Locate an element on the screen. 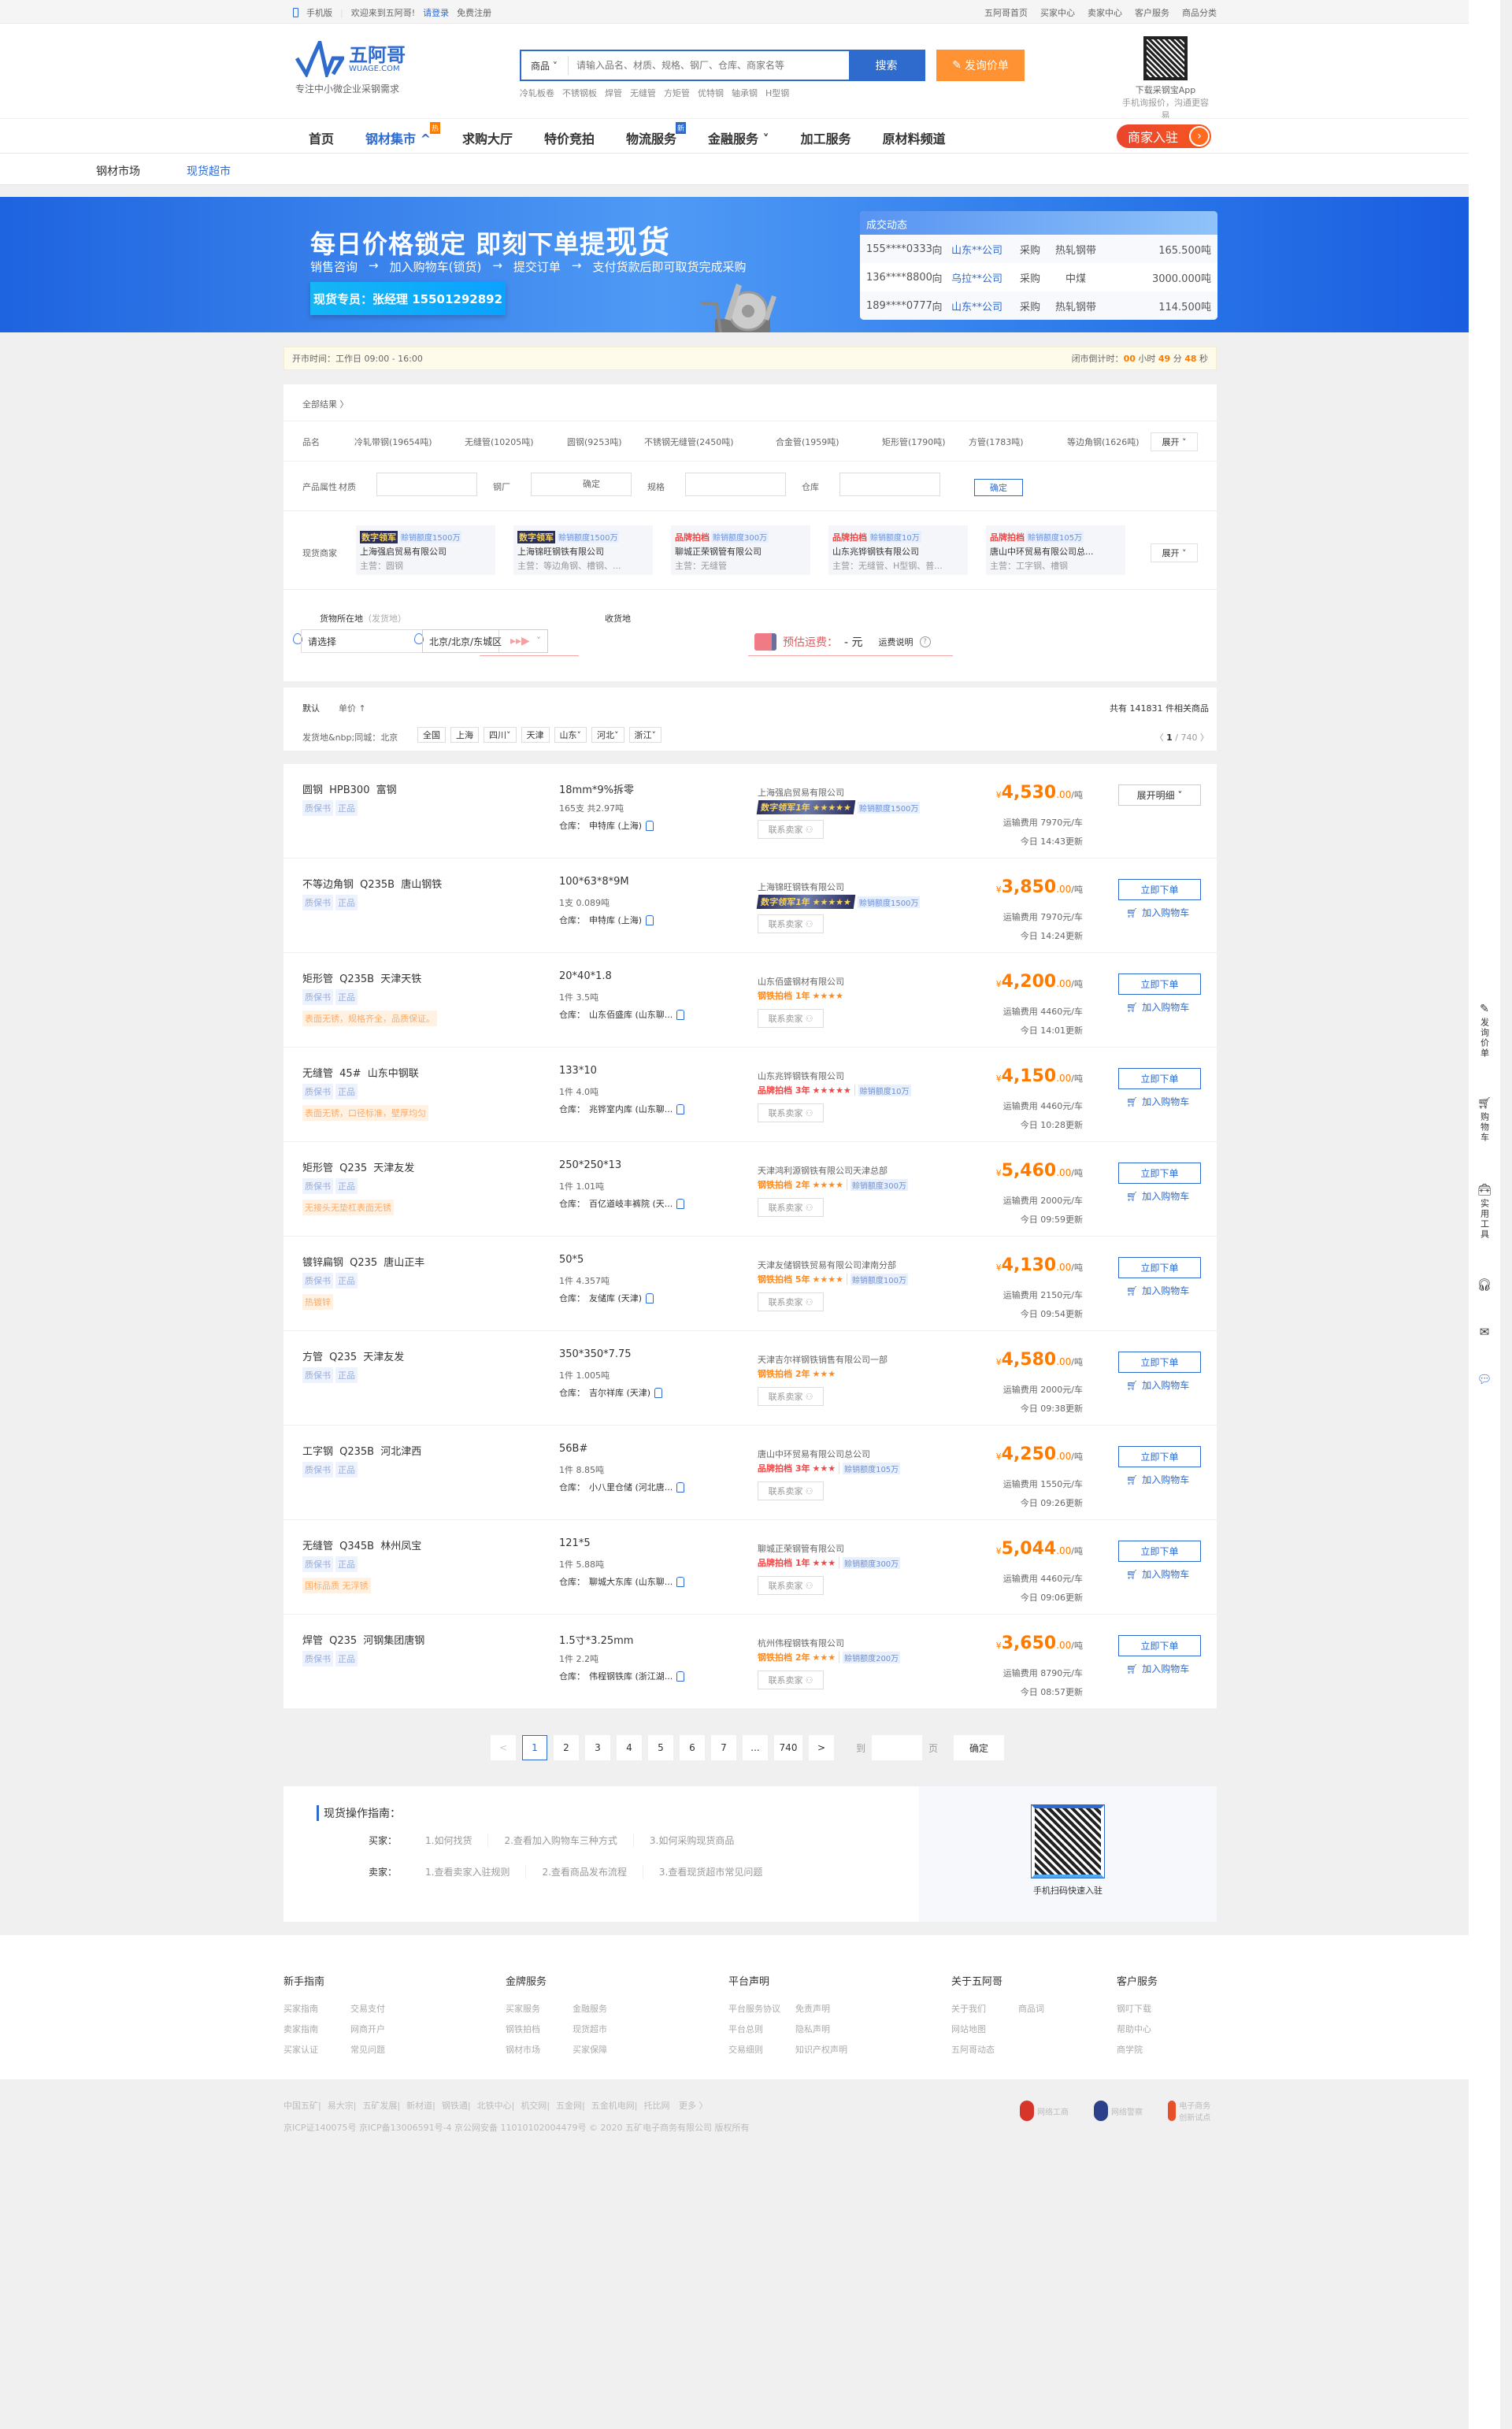  expand-merchants-button: 展开 ˅ is located at coordinates (1174, 552).